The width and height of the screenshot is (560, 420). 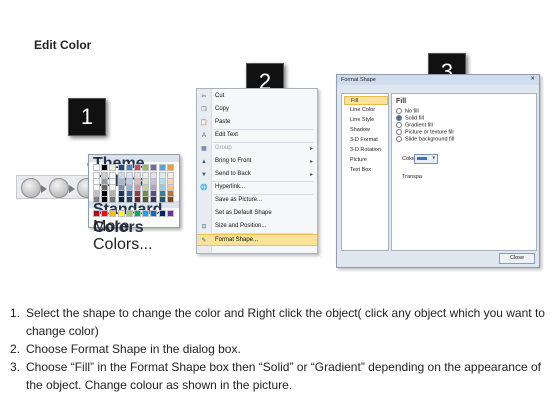 What do you see at coordinates (365, 150) in the screenshot?
I see `category-item: 3-D Rotation` at bounding box center [365, 150].